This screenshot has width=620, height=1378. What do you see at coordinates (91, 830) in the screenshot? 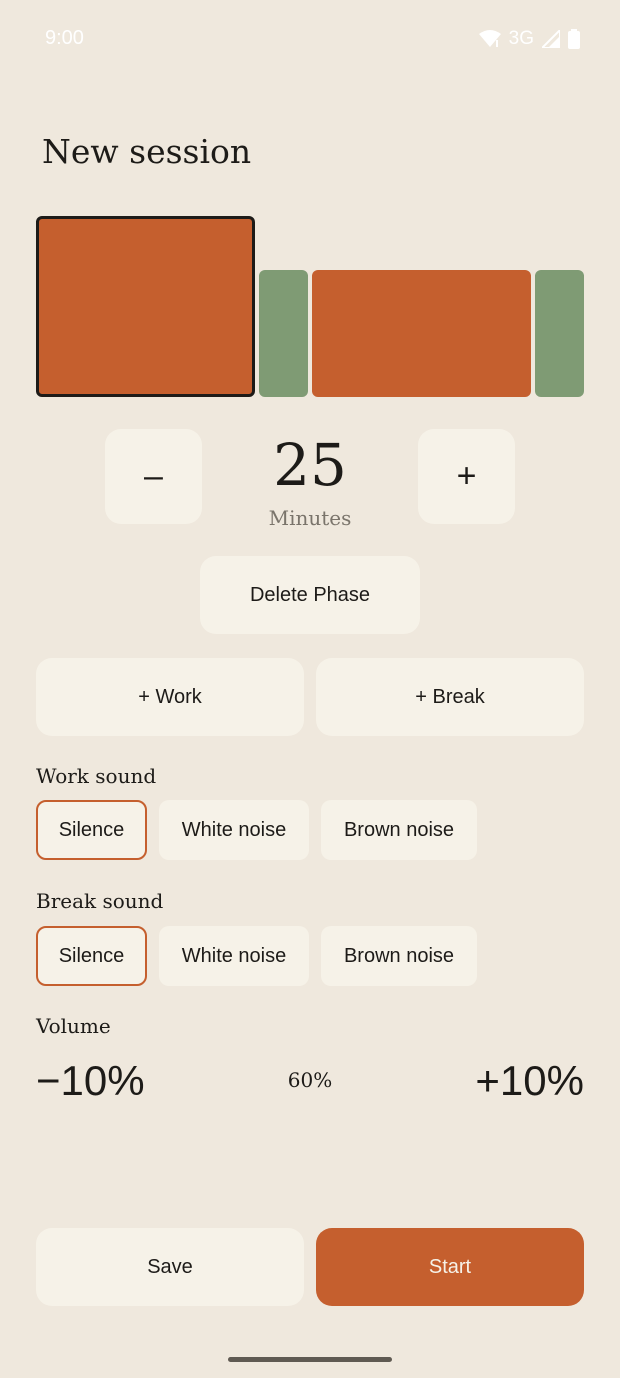
I see `work-sound-option-silence: Silence` at bounding box center [91, 830].